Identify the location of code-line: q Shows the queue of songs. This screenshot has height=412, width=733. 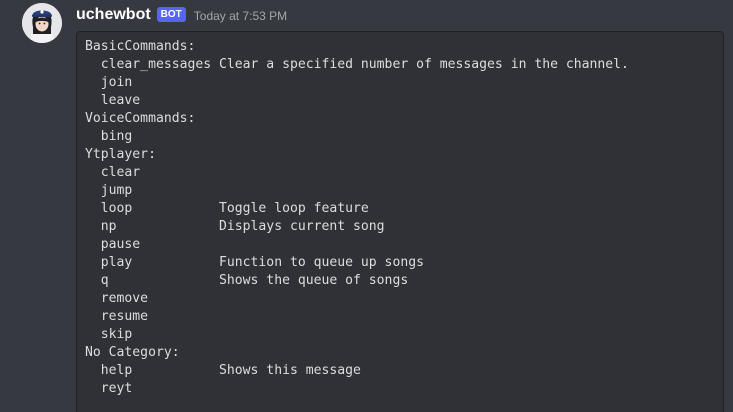
(247, 280).